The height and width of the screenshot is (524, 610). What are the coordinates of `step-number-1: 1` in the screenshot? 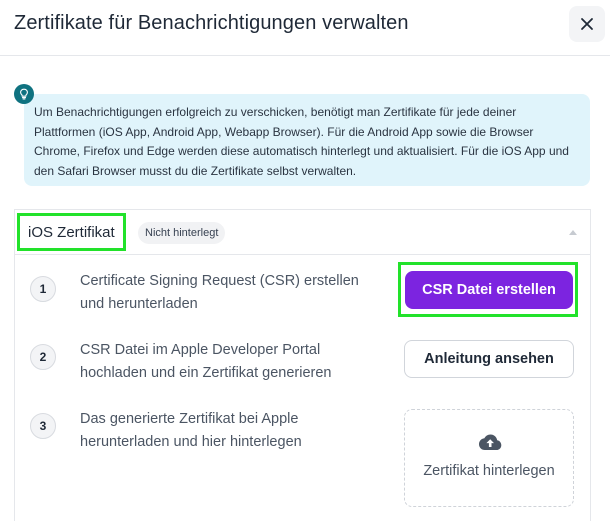 It's located at (43, 289).